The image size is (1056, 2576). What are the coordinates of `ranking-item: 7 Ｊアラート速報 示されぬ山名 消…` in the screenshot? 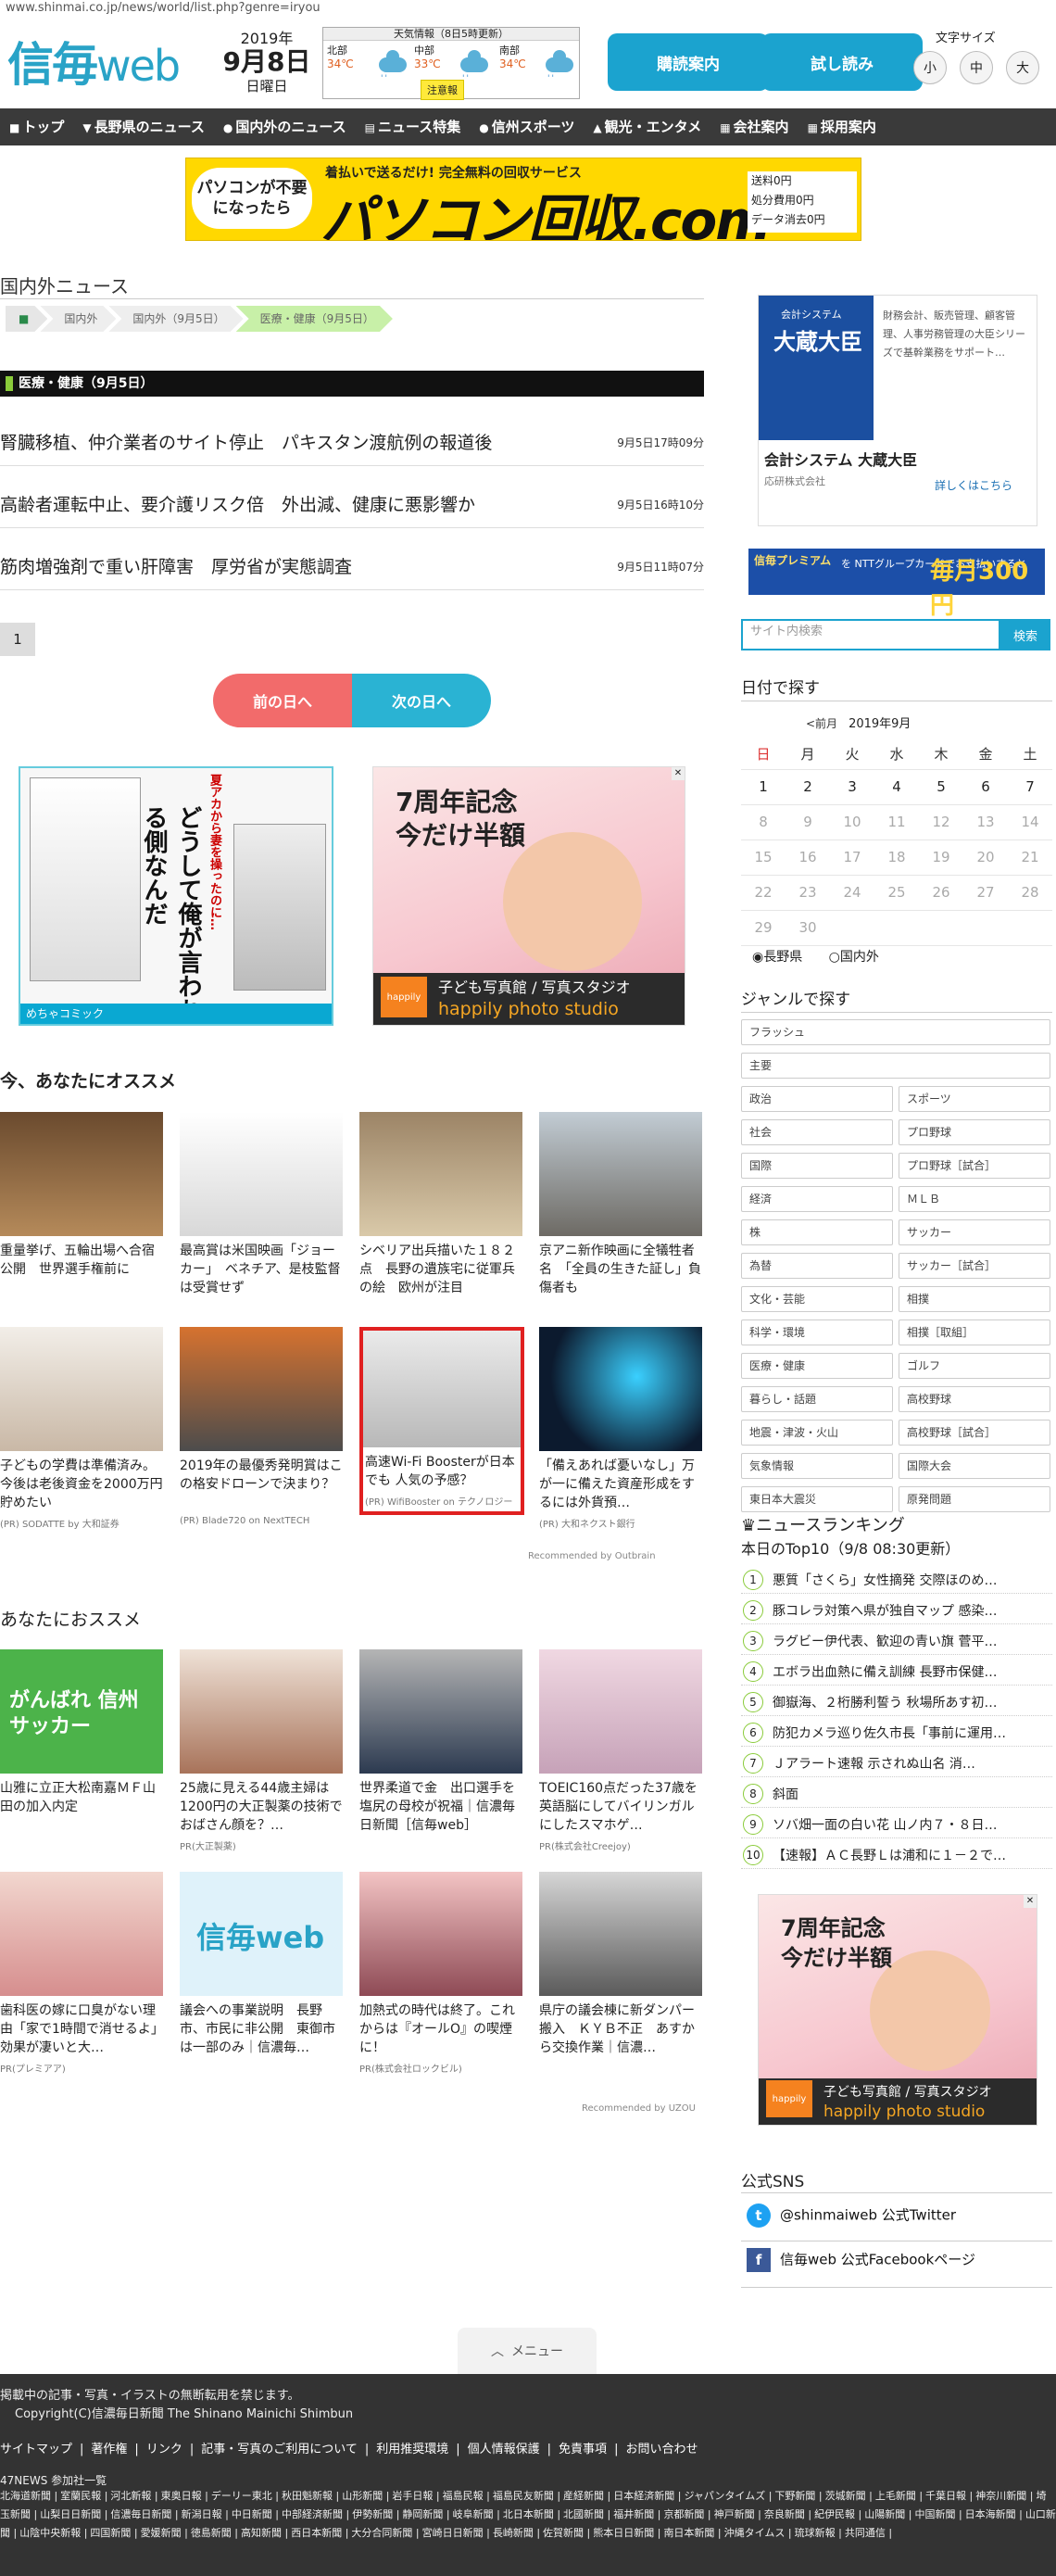 It's located at (896, 1763).